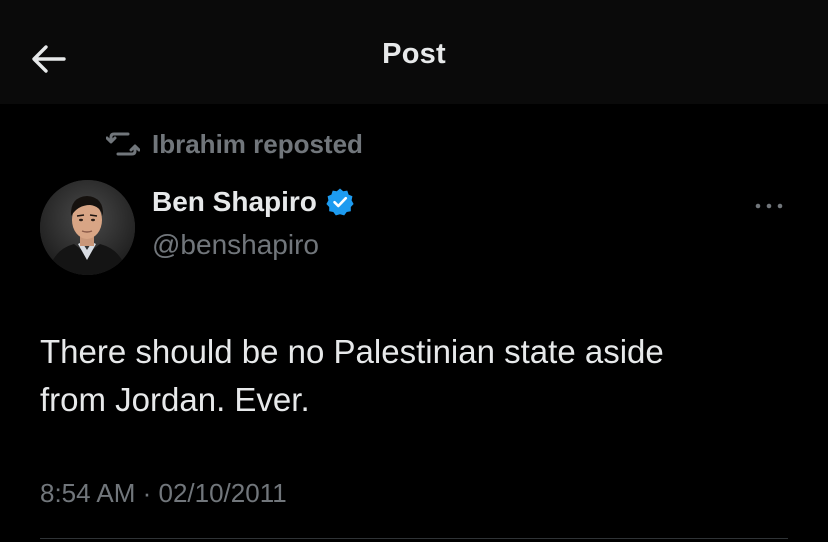 The image size is (828, 542). Describe the element at coordinates (414, 538) in the screenshot. I see `divider` at that location.